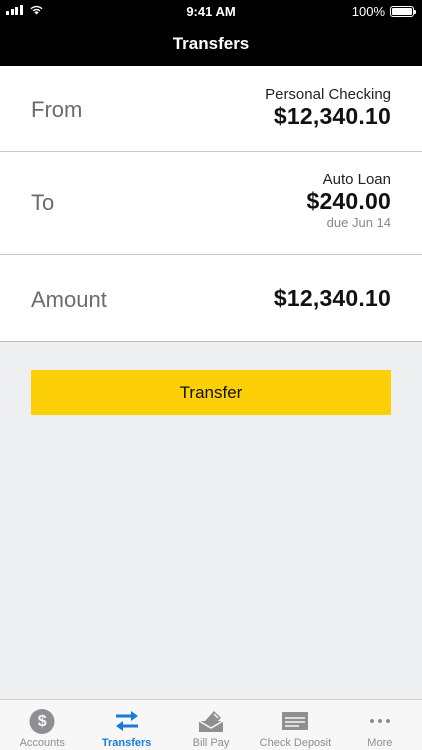  Describe the element at coordinates (211, 743) in the screenshot. I see `tab-bill-pay-label: Bill Pay` at that location.